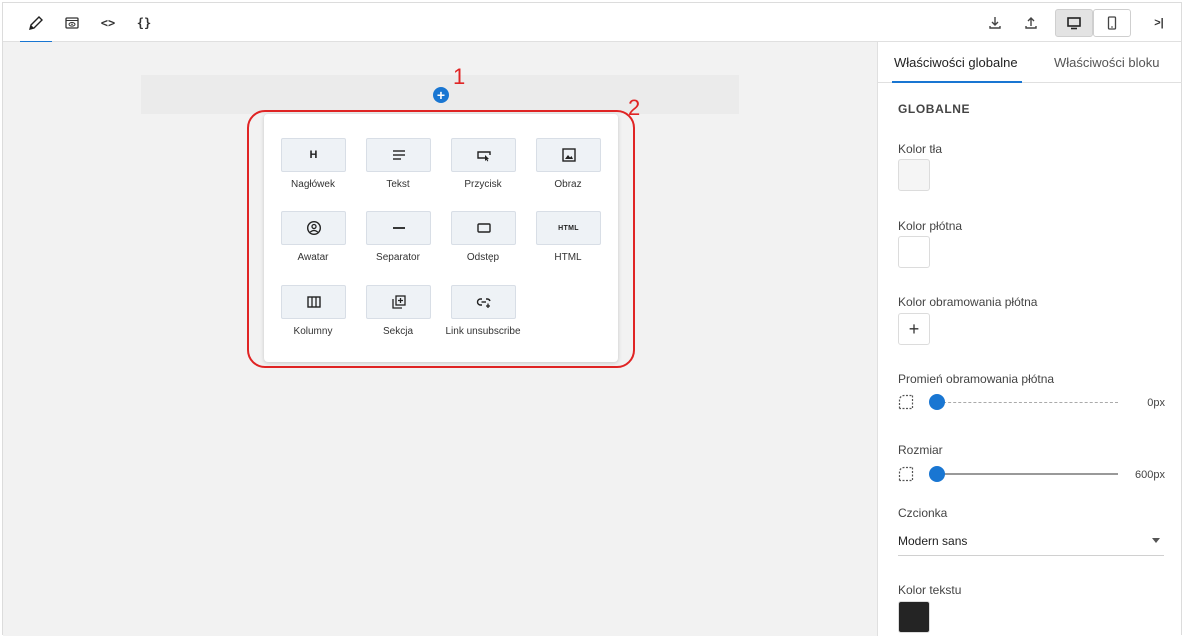 The height and width of the screenshot is (636, 1184). Describe the element at coordinates (483, 315) in the screenshot. I see `block-tile-unsubscribe-link: Link unsubscribe` at that location.